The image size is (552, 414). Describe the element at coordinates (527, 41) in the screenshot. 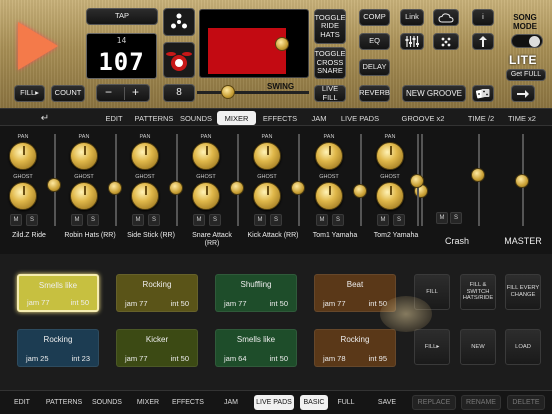

I see `song-mode-toggle` at that location.